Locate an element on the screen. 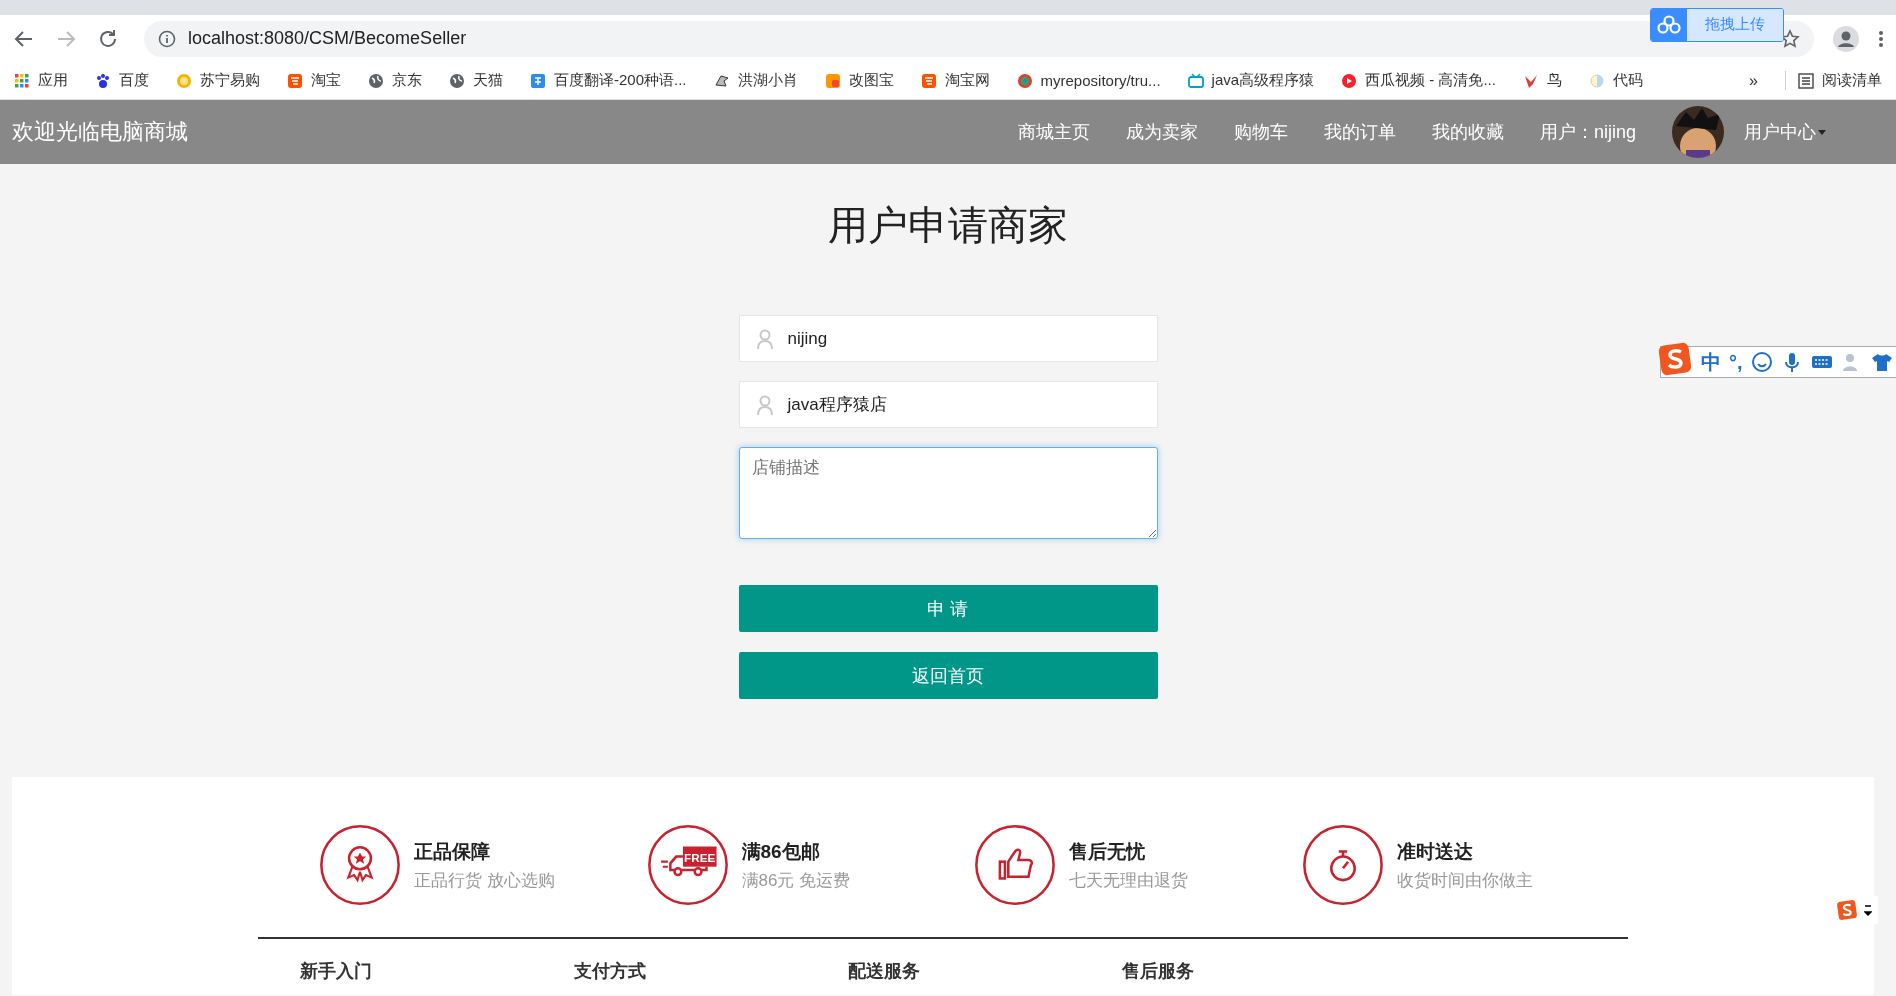 This screenshot has width=1896, height=996. nav-link: 用户：nijing is located at coordinates (1587, 132).